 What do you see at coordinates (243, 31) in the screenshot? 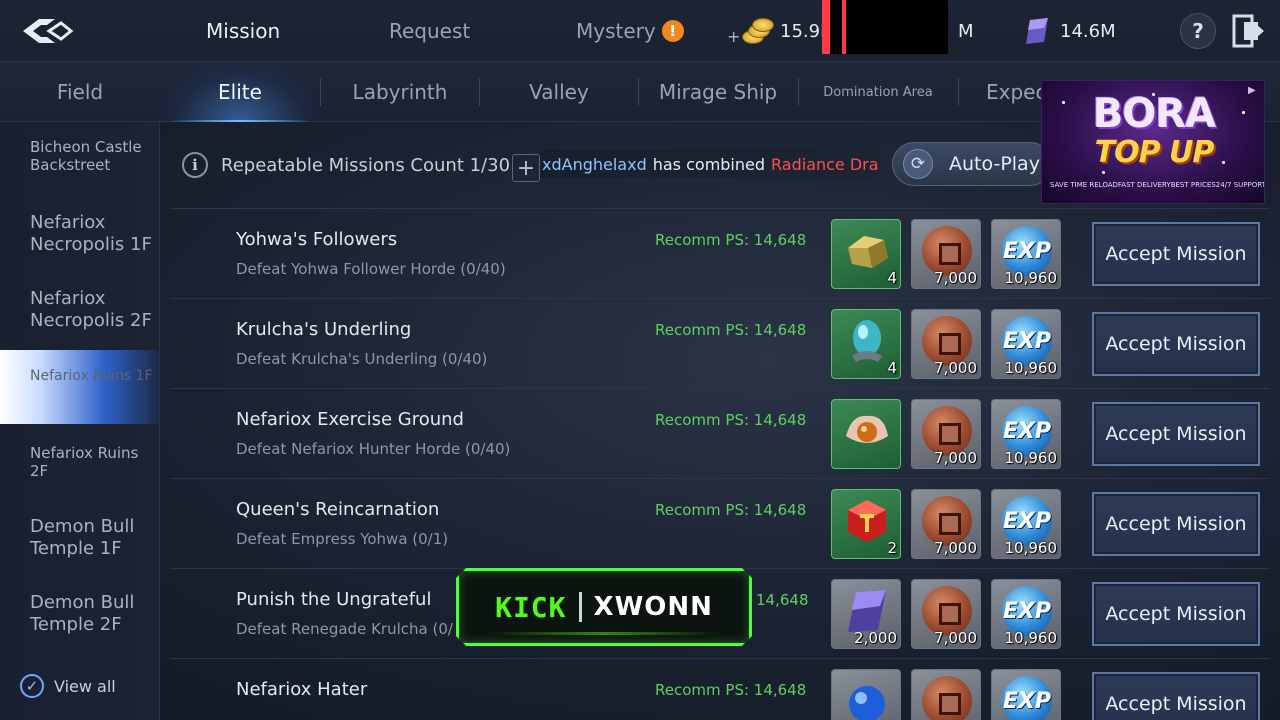
I see `tab-mission: Mission` at bounding box center [243, 31].